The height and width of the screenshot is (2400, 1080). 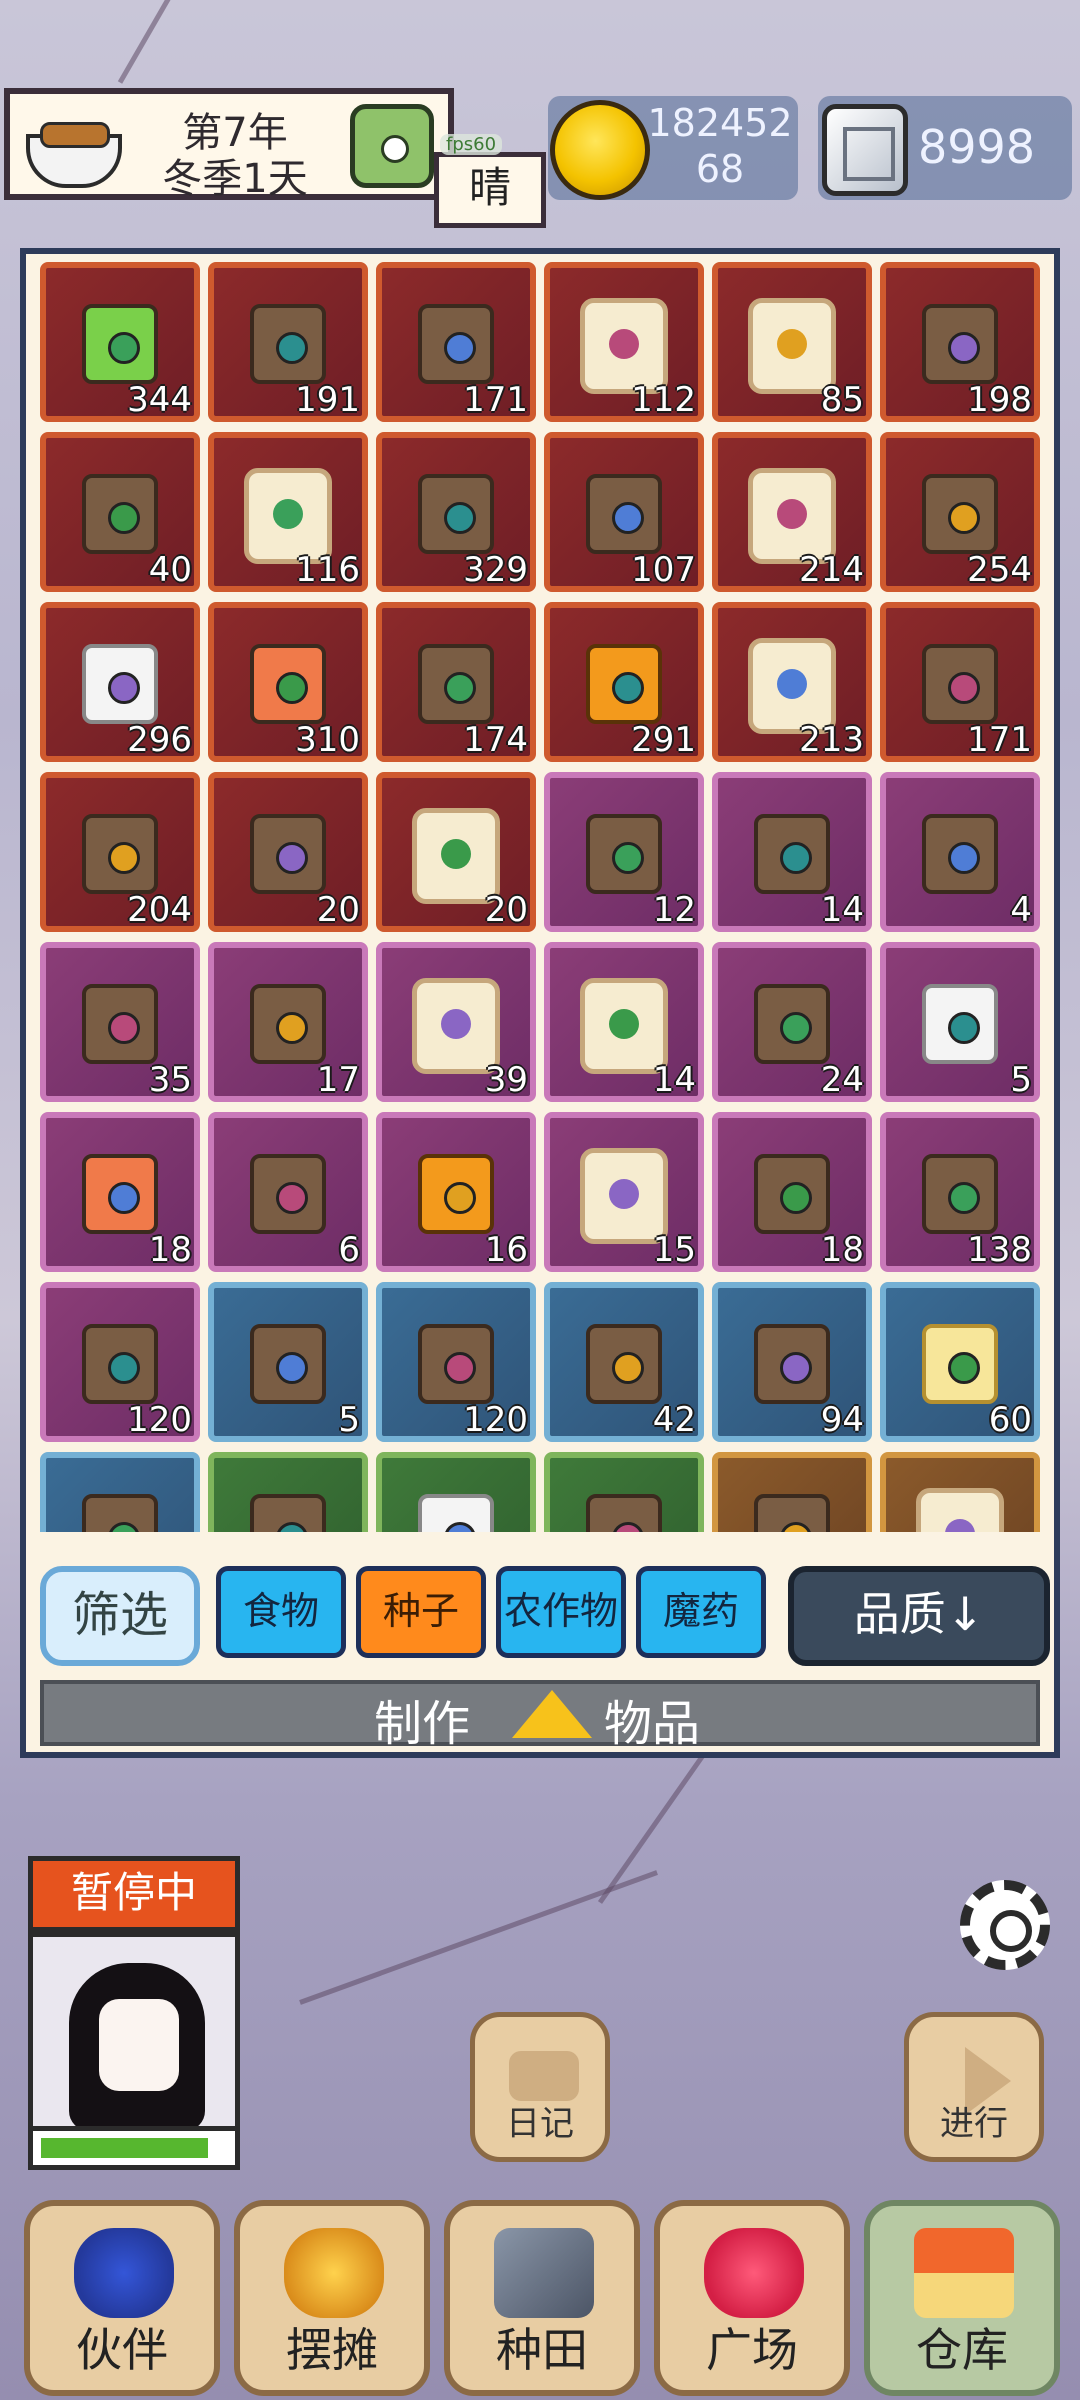 I want to click on nav-warehouse: 仓库, so click(x=962, y=2298).